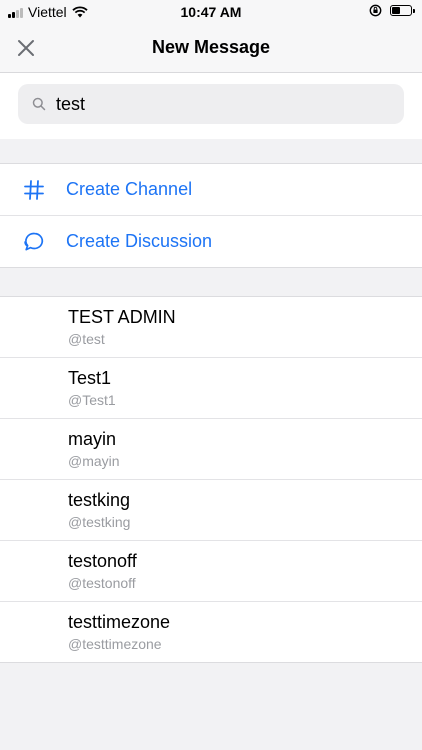 Image resolution: width=422 pixels, height=750 pixels. I want to click on user-username: @testonoff, so click(102, 583).